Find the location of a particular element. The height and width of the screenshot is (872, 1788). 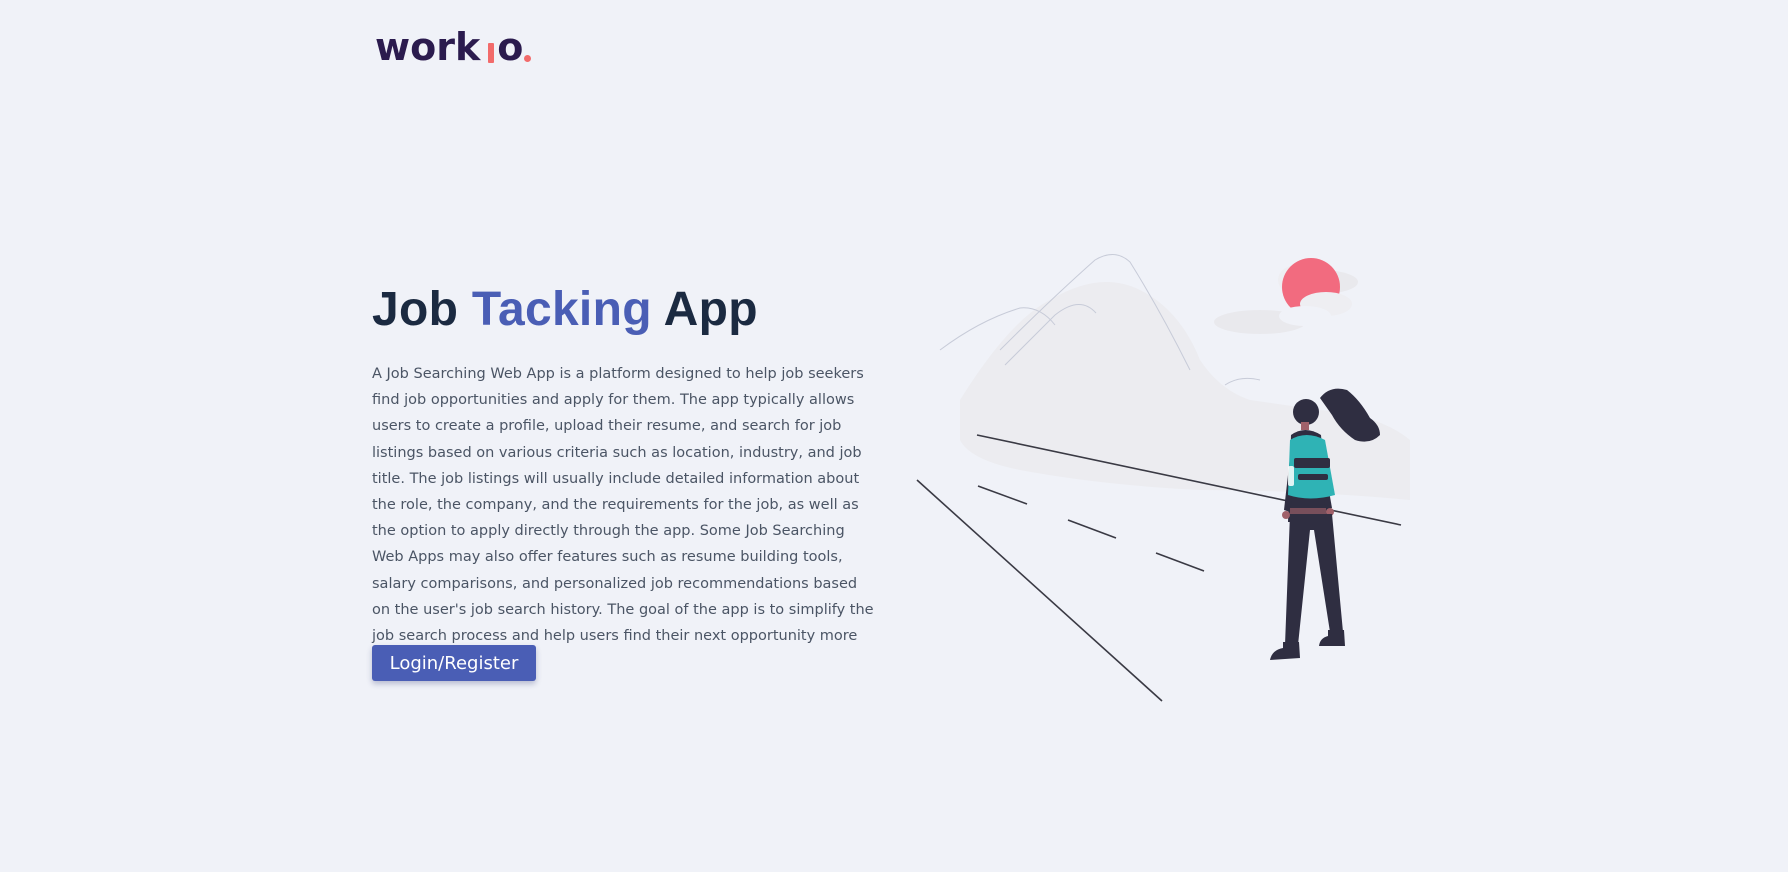

logo-io-mark: o is located at coordinates (507, 47).